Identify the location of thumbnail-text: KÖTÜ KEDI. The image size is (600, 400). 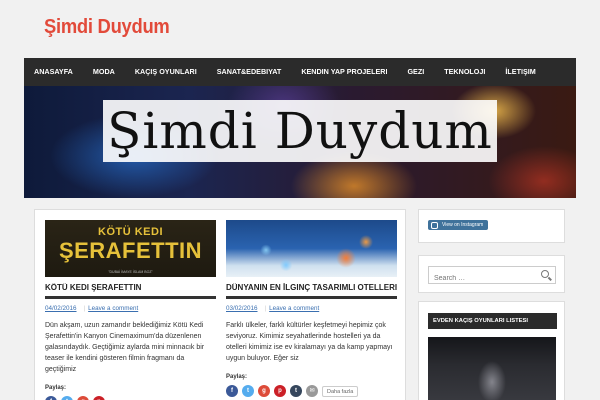
(130, 232).